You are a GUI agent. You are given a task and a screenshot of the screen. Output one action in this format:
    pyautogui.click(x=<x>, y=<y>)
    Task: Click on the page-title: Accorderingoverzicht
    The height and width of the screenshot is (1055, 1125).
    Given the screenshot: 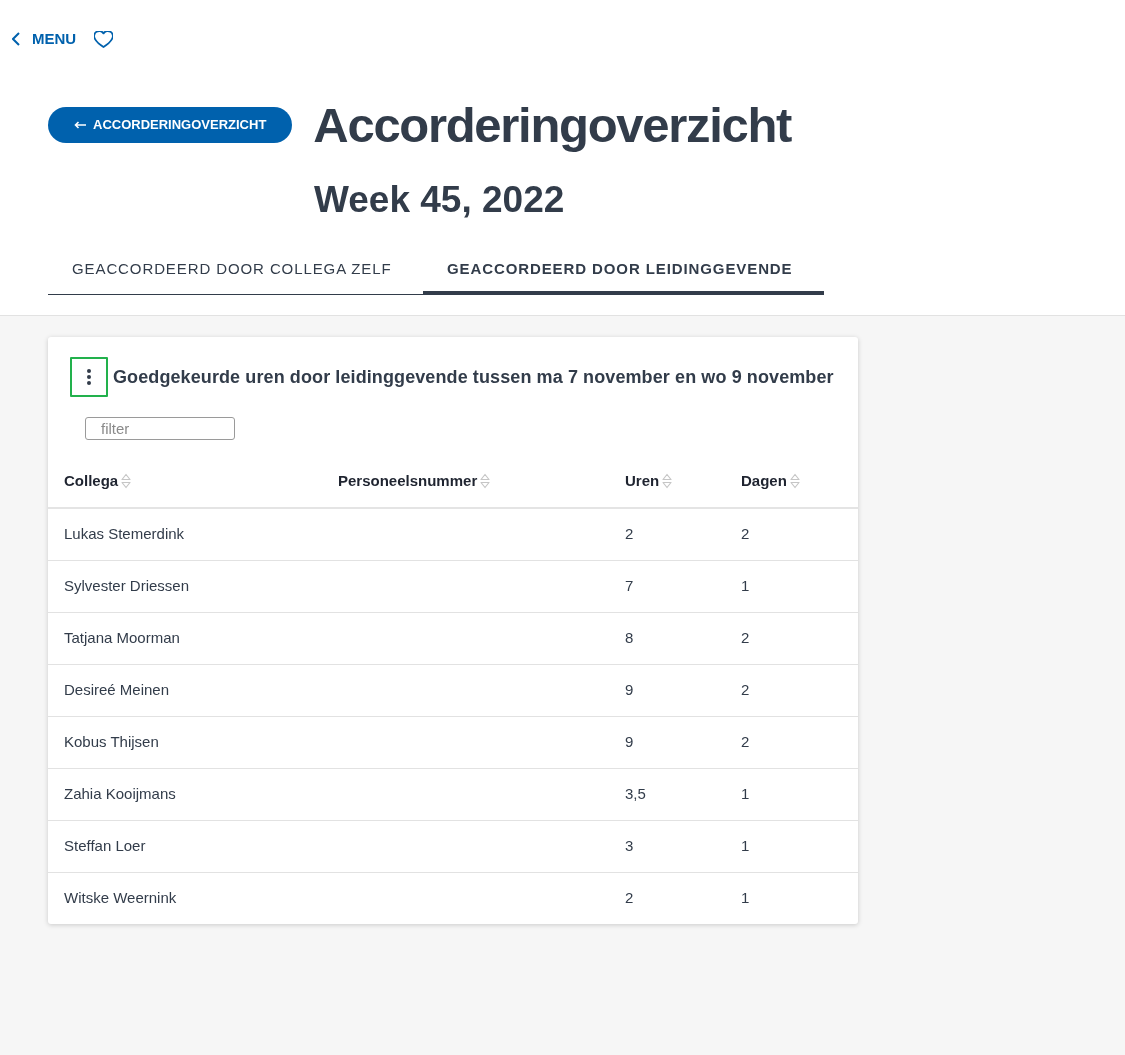 What is the action you would take?
    pyautogui.click(x=552, y=125)
    